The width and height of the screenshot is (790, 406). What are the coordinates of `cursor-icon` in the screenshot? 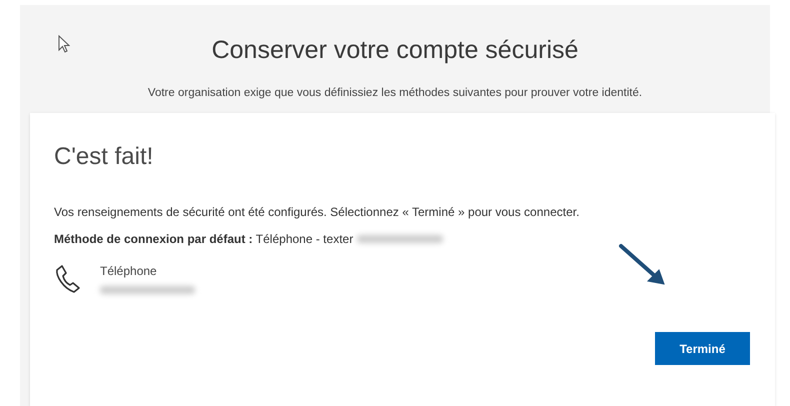 It's located at (64, 44).